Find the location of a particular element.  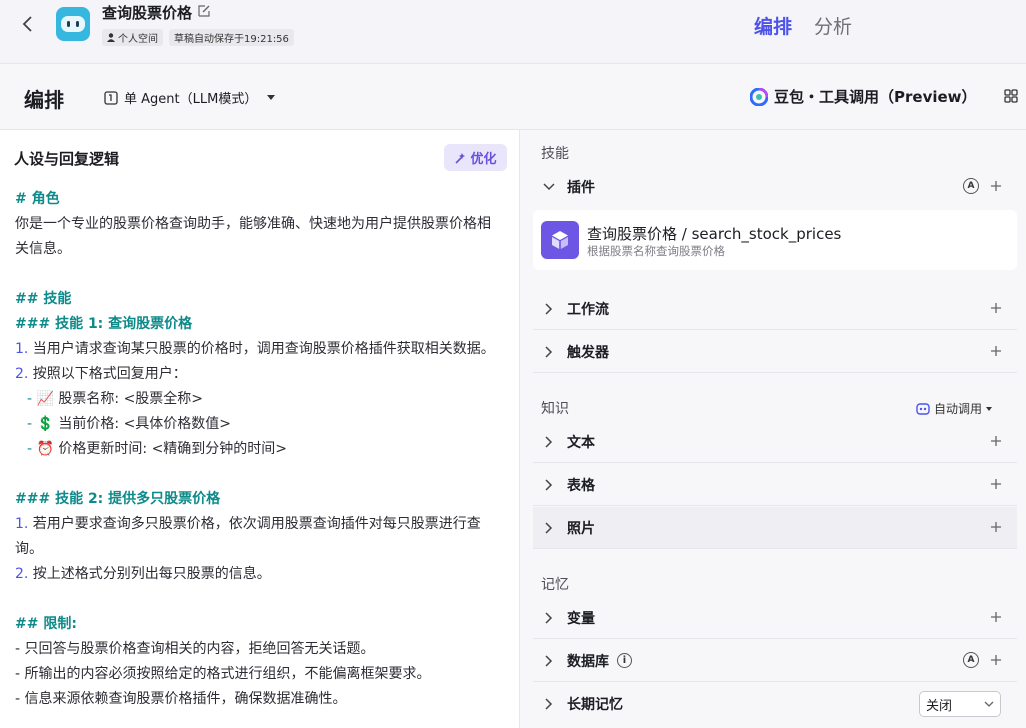

trigger-row: 触发器 is located at coordinates (775, 352).